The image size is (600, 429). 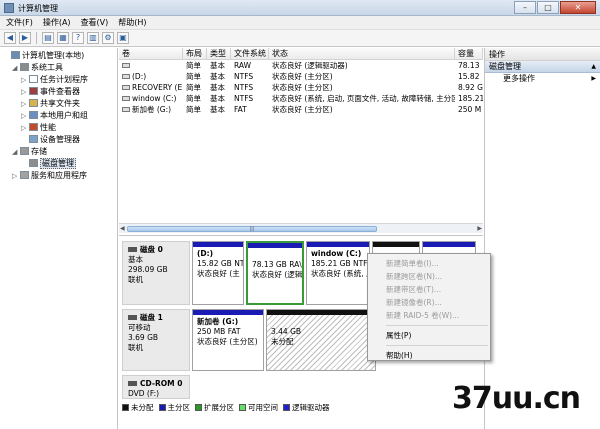 I want to click on context-menu-item: 属性(P), so click(x=429, y=335).